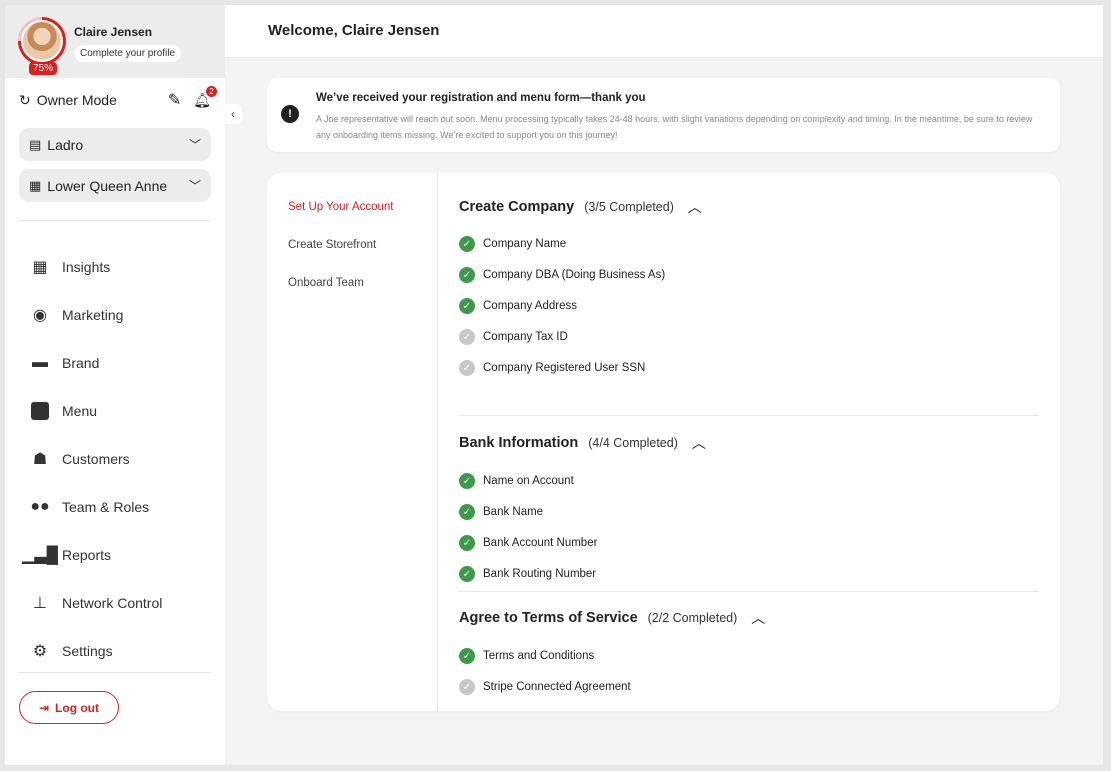  What do you see at coordinates (525, 244) in the screenshot?
I see `checklist-item-label: Company Name` at bounding box center [525, 244].